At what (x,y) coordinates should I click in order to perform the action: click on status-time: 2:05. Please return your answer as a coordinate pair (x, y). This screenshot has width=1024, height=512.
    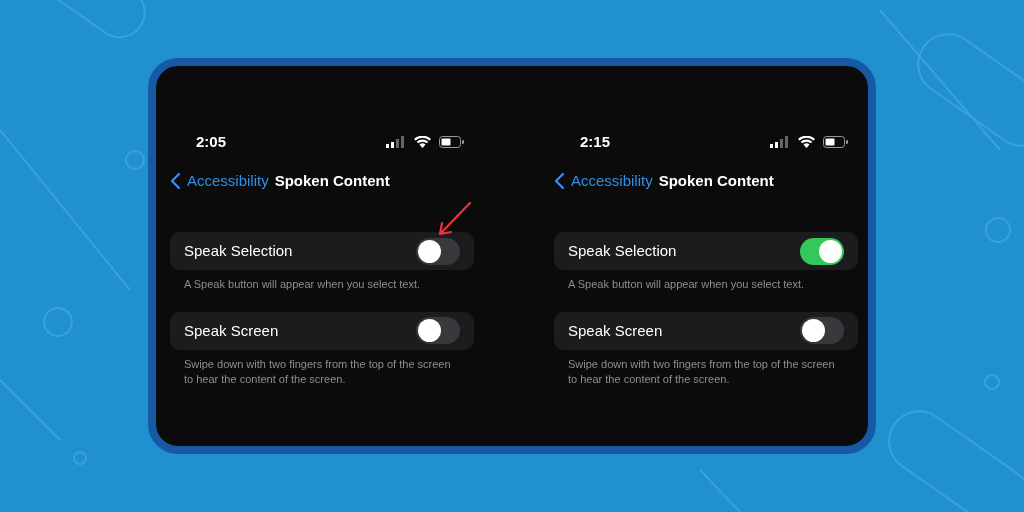
    Looking at the image, I should click on (211, 141).